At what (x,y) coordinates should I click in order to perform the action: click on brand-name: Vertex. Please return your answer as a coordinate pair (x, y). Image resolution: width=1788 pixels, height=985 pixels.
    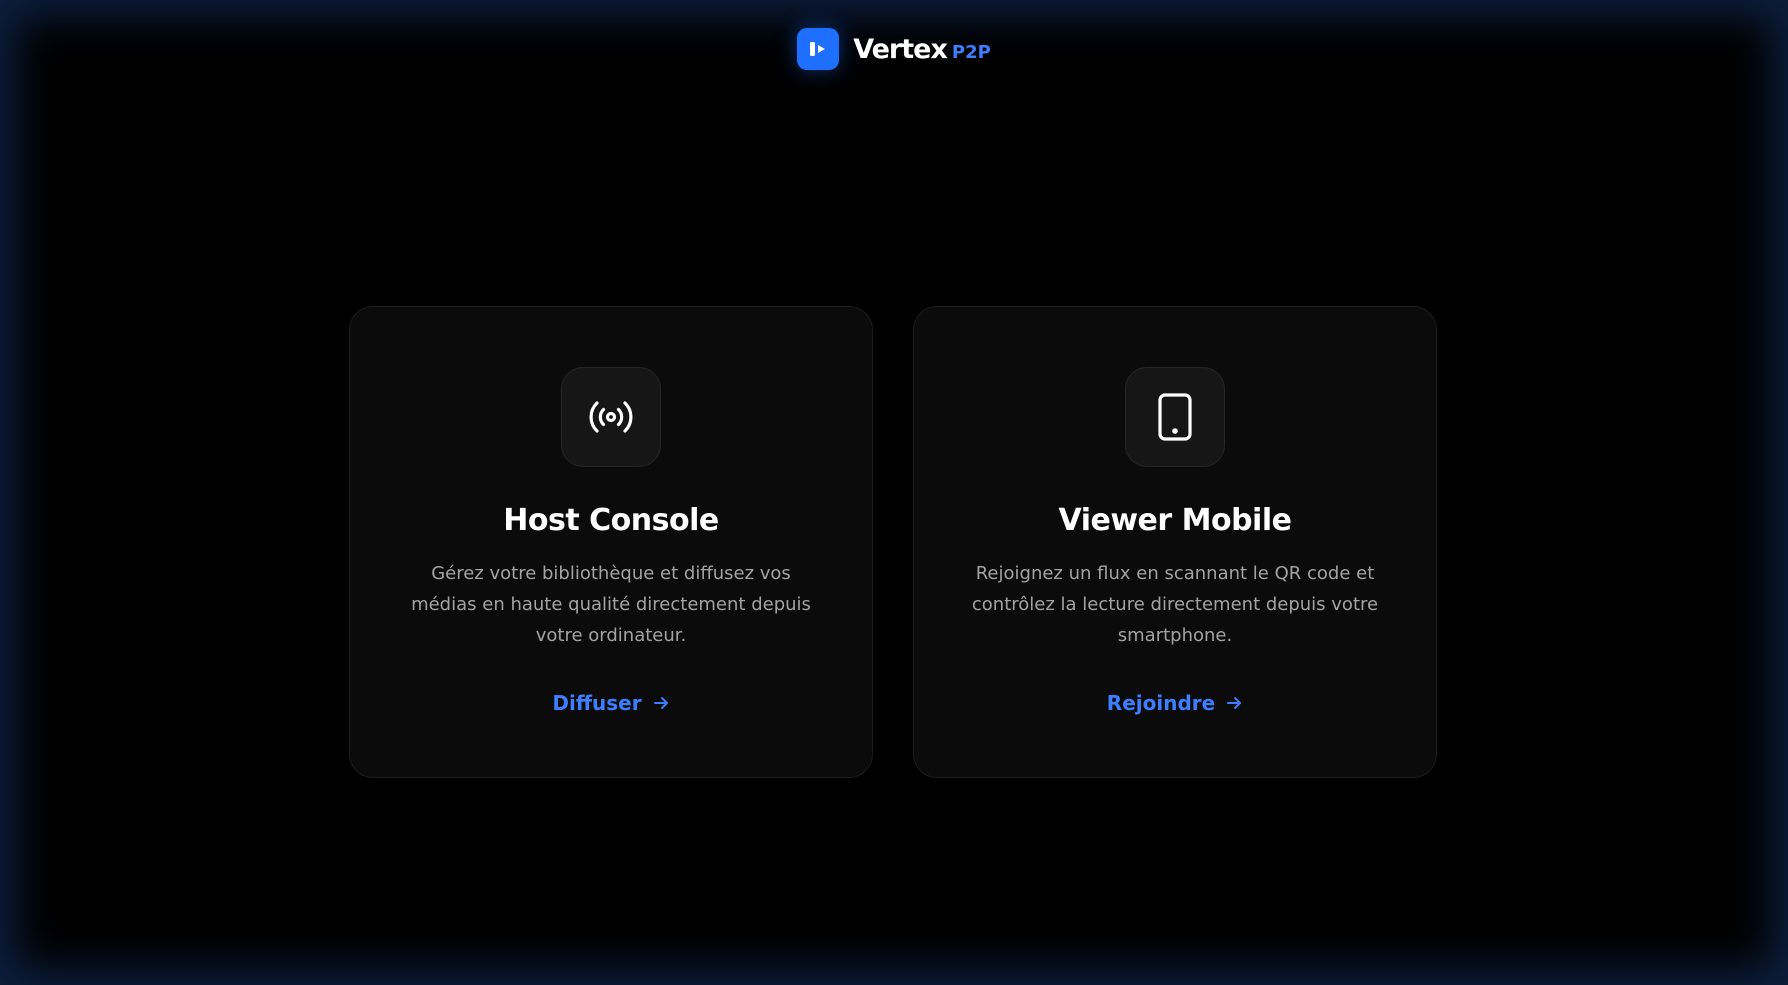
    Looking at the image, I should click on (900, 49).